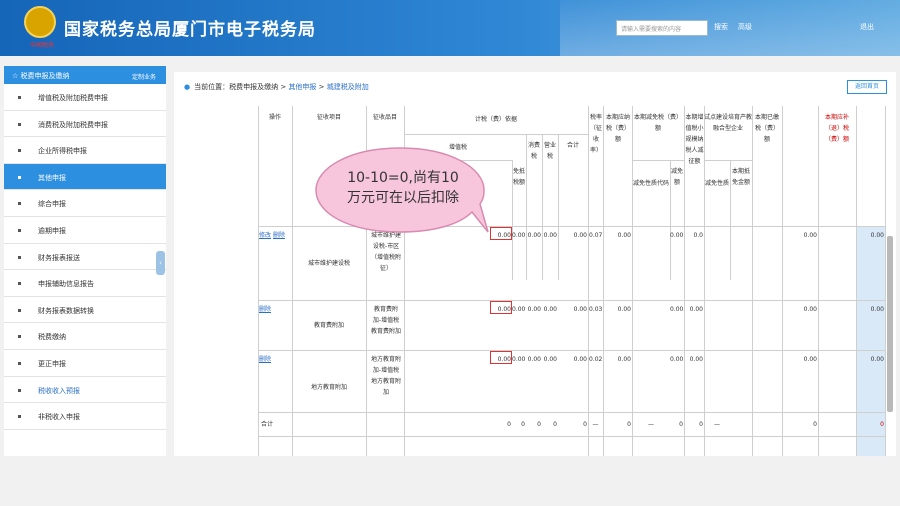  What do you see at coordinates (717, 183) in the screenshot?
I see `header-pilot-code: 减免性质` at bounding box center [717, 183].